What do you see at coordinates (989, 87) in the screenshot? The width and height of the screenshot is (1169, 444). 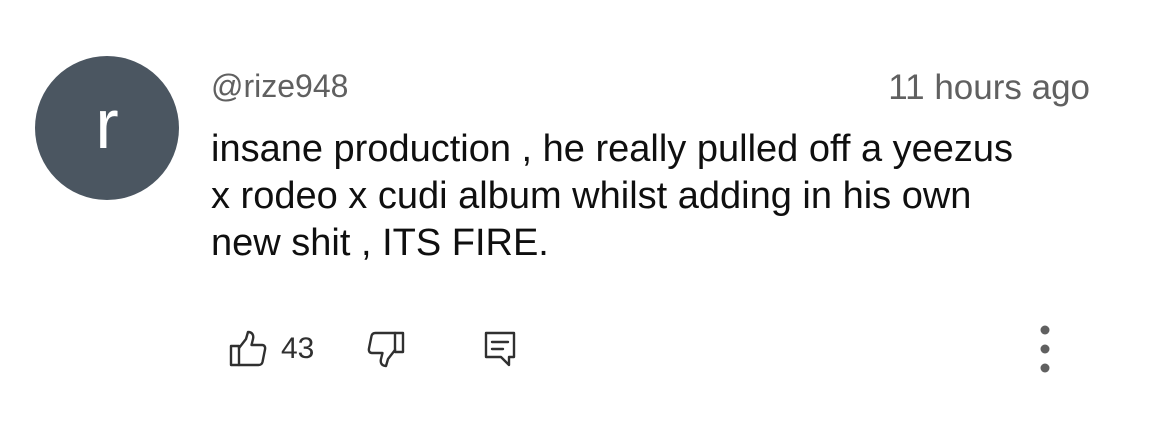 I see `comment-timestamp: 11 hours ago` at bounding box center [989, 87].